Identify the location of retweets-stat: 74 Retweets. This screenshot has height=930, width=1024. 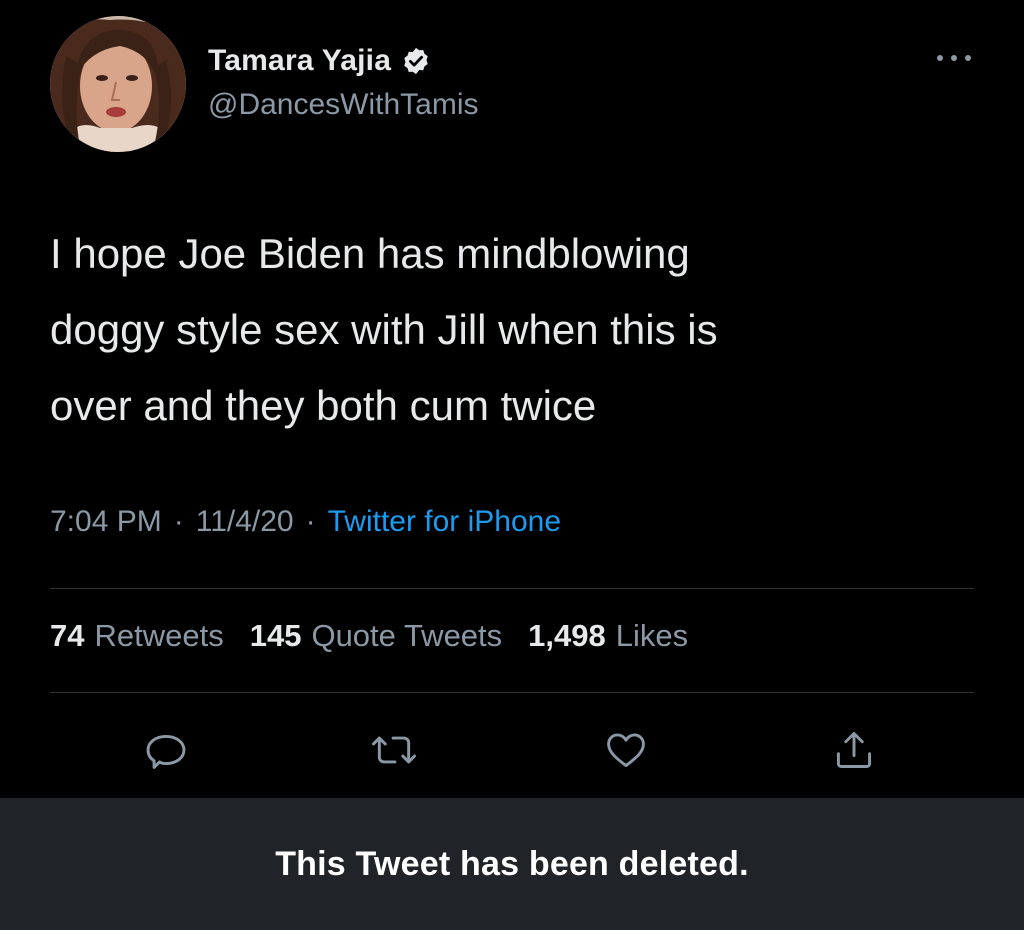
(137, 636).